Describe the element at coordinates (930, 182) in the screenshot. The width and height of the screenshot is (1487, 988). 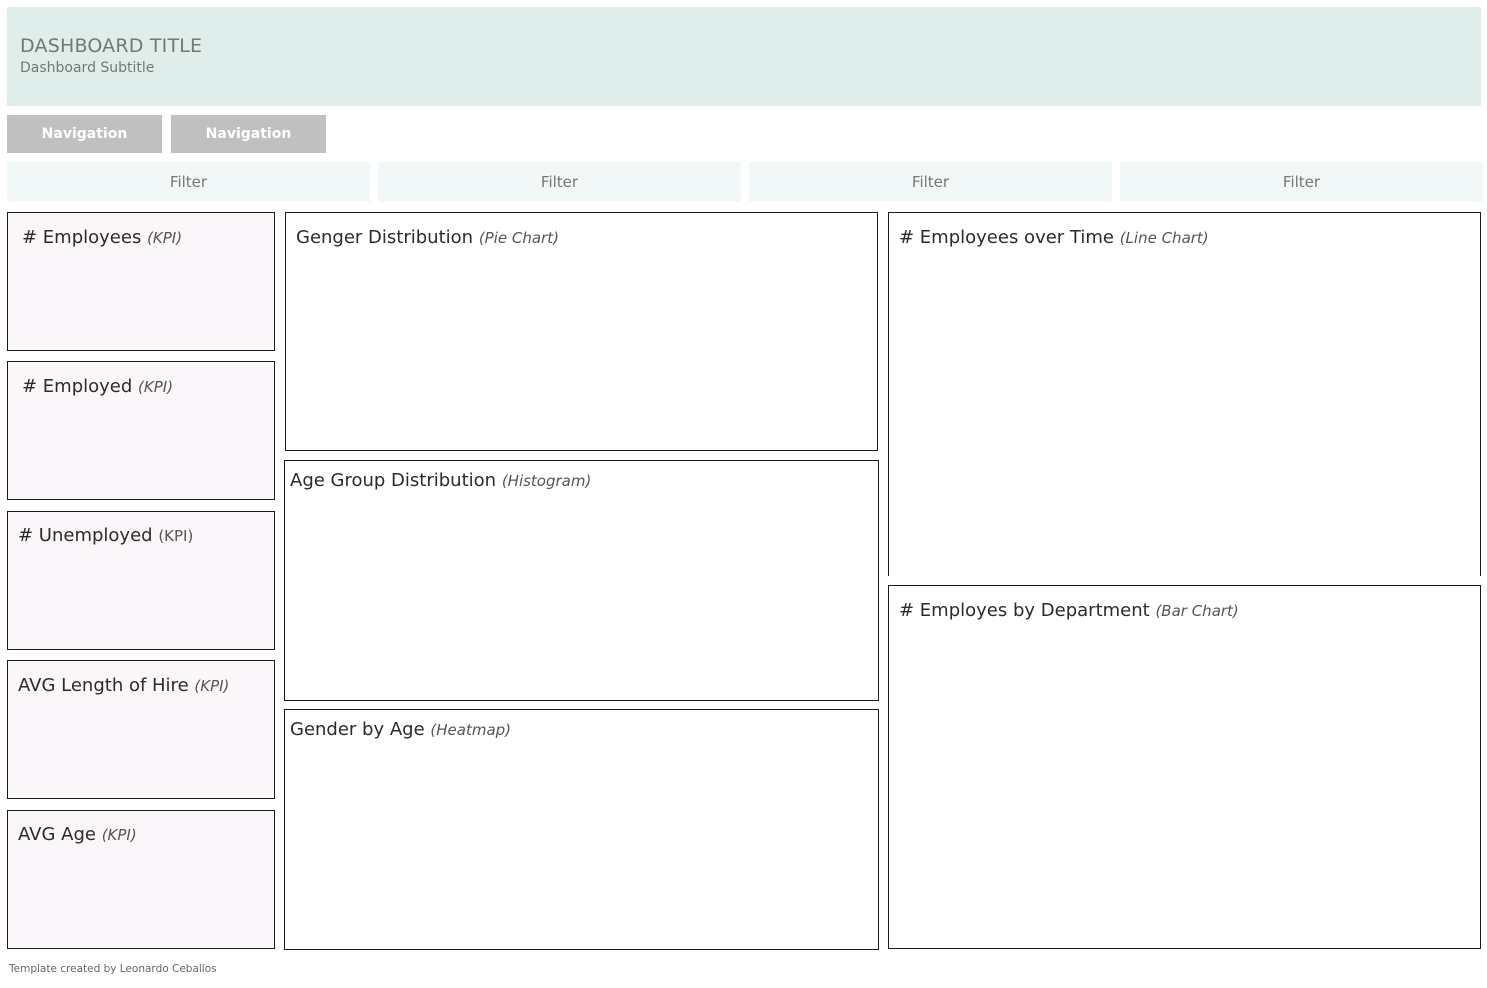
I see `filter-3: Filter` at that location.